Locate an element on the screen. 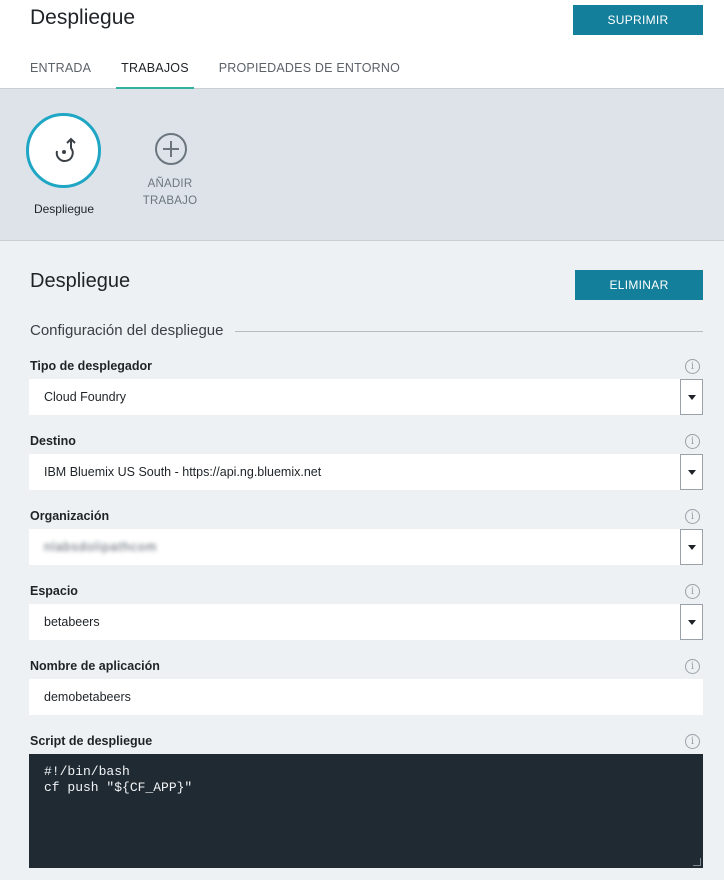  space-label: Espacio is located at coordinates (54, 591).